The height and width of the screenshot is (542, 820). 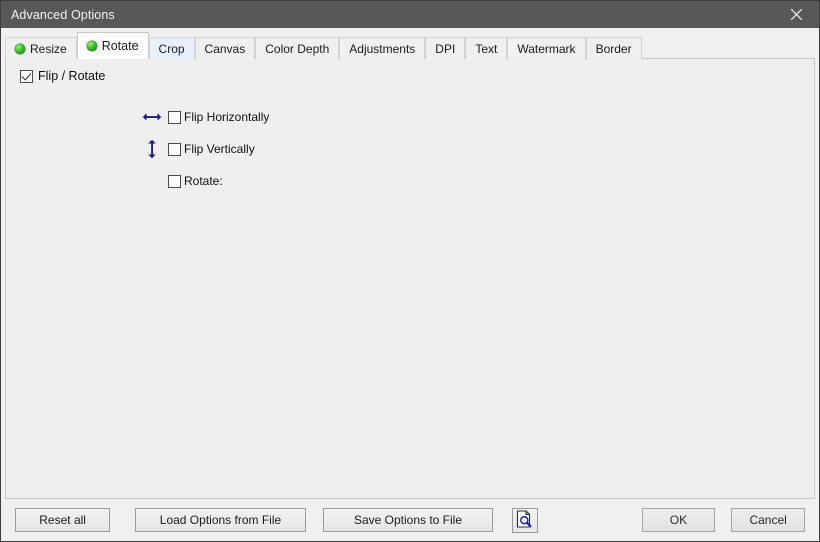 What do you see at coordinates (227, 117) in the screenshot?
I see `flip-horizontally-label: Flip Horizontally` at bounding box center [227, 117].